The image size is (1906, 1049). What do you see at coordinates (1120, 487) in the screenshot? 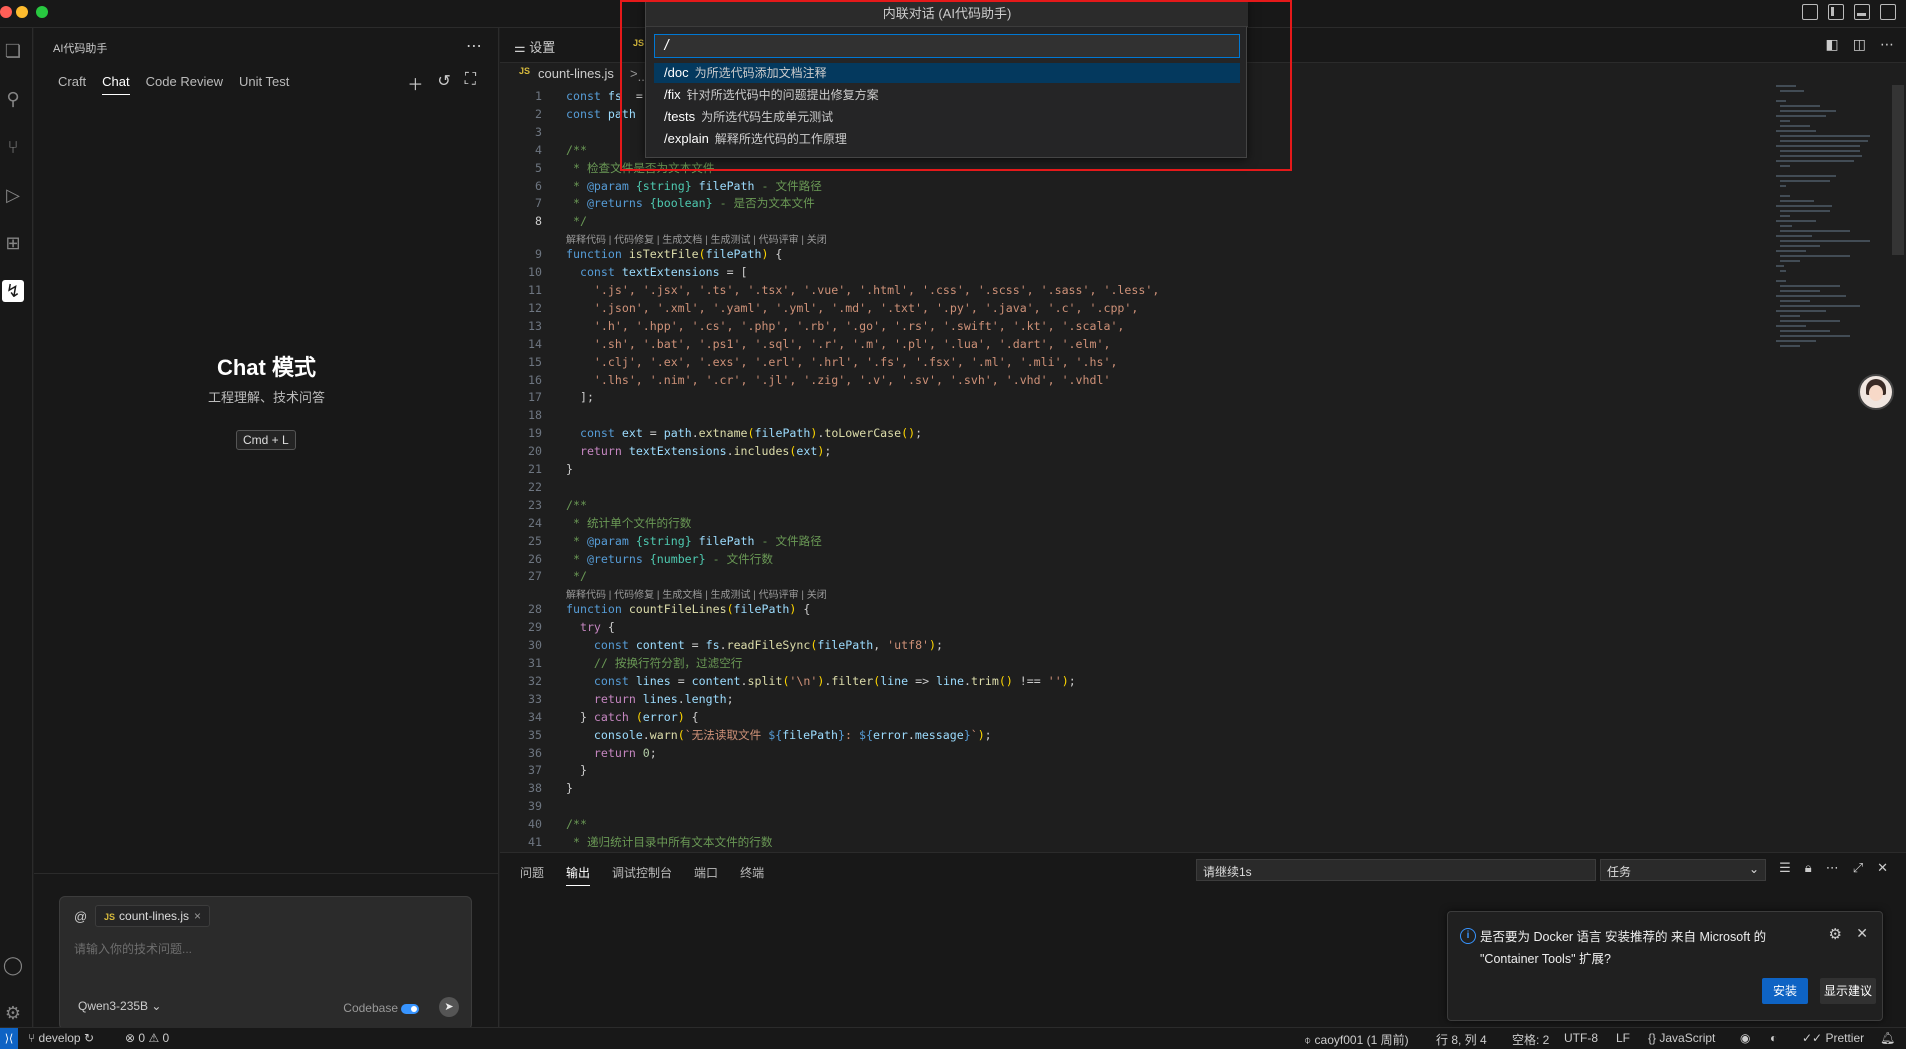
I see `code-line: 22` at bounding box center [1120, 487].